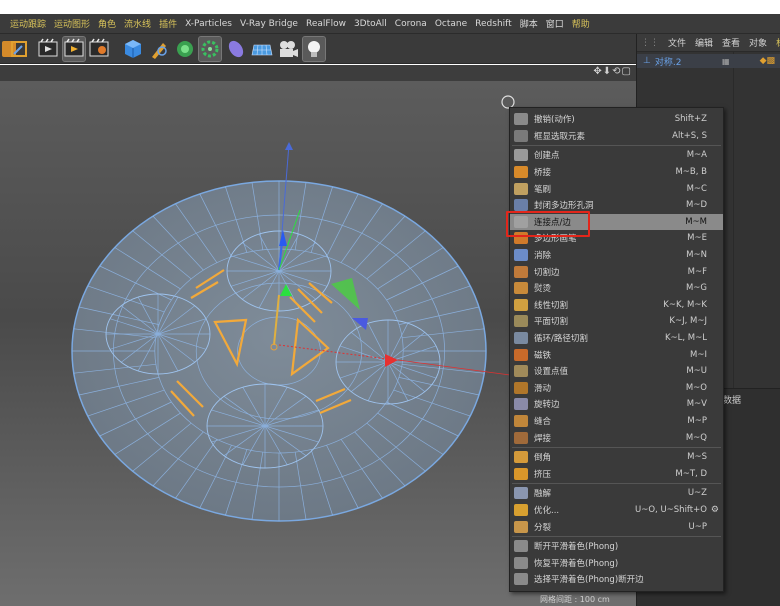  I want to click on coordinate-system-icon, so click(19, 49).